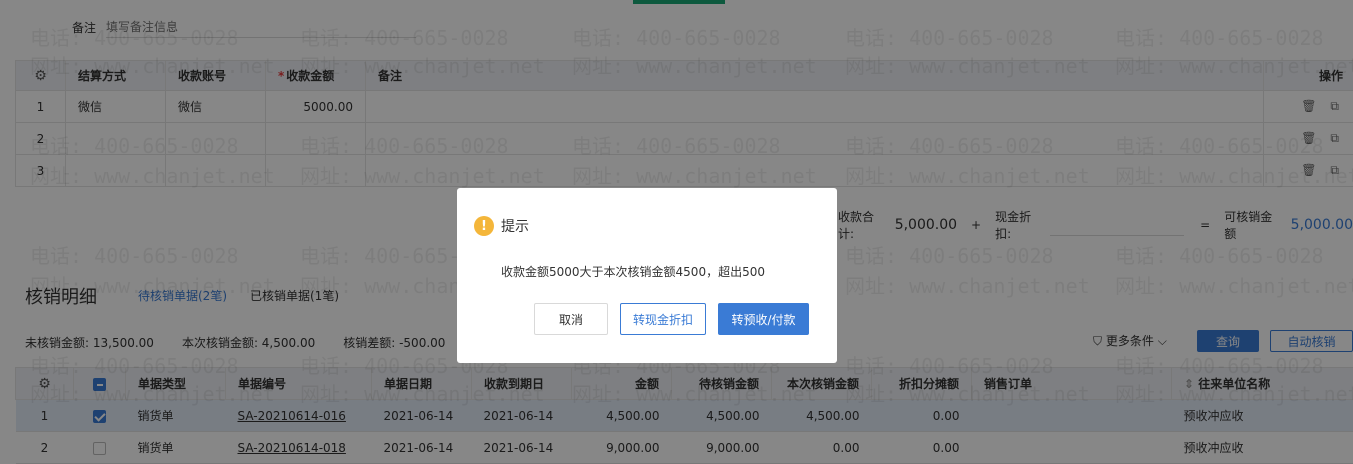  What do you see at coordinates (484, 226) in the screenshot?
I see `warning-icon: !` at bounding box center [484, 226].